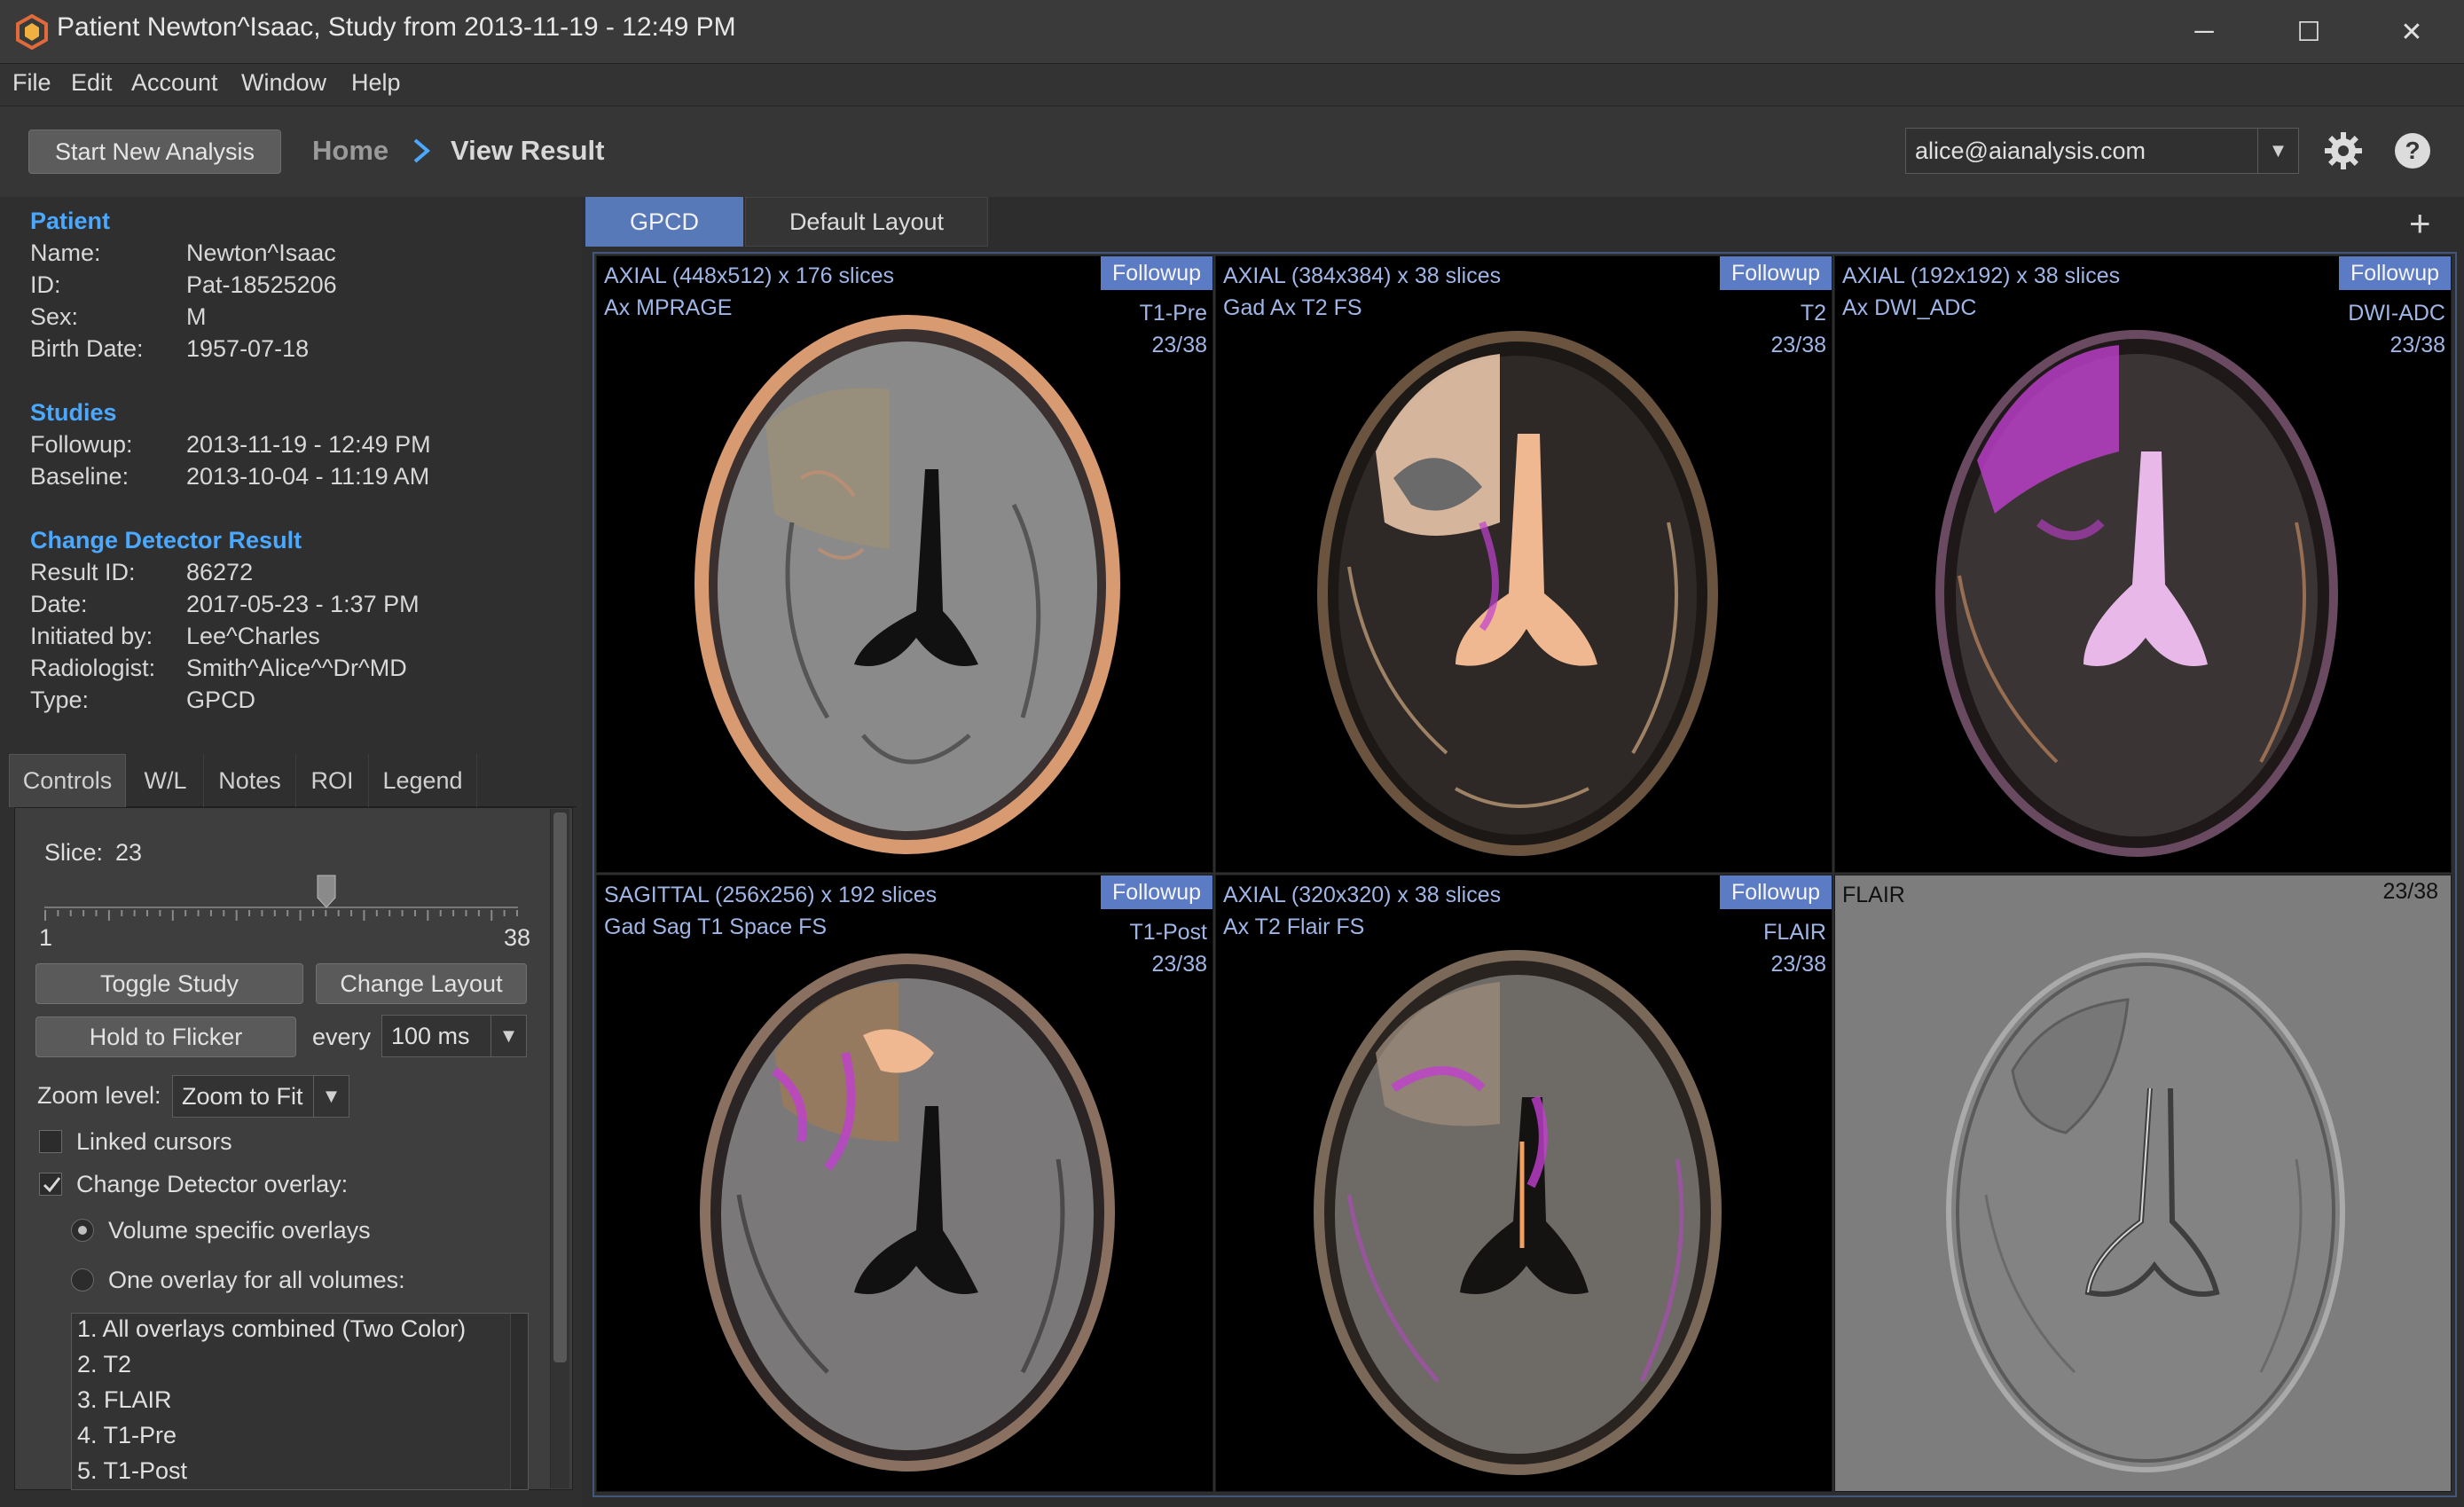 This screenshot has width=2464, height=1507. What do you see at coordinates (271, 1329) in the screenshot?
I see `list-item: 1. All overlays combined (Two Color)` at bounding box center [271, 1329].